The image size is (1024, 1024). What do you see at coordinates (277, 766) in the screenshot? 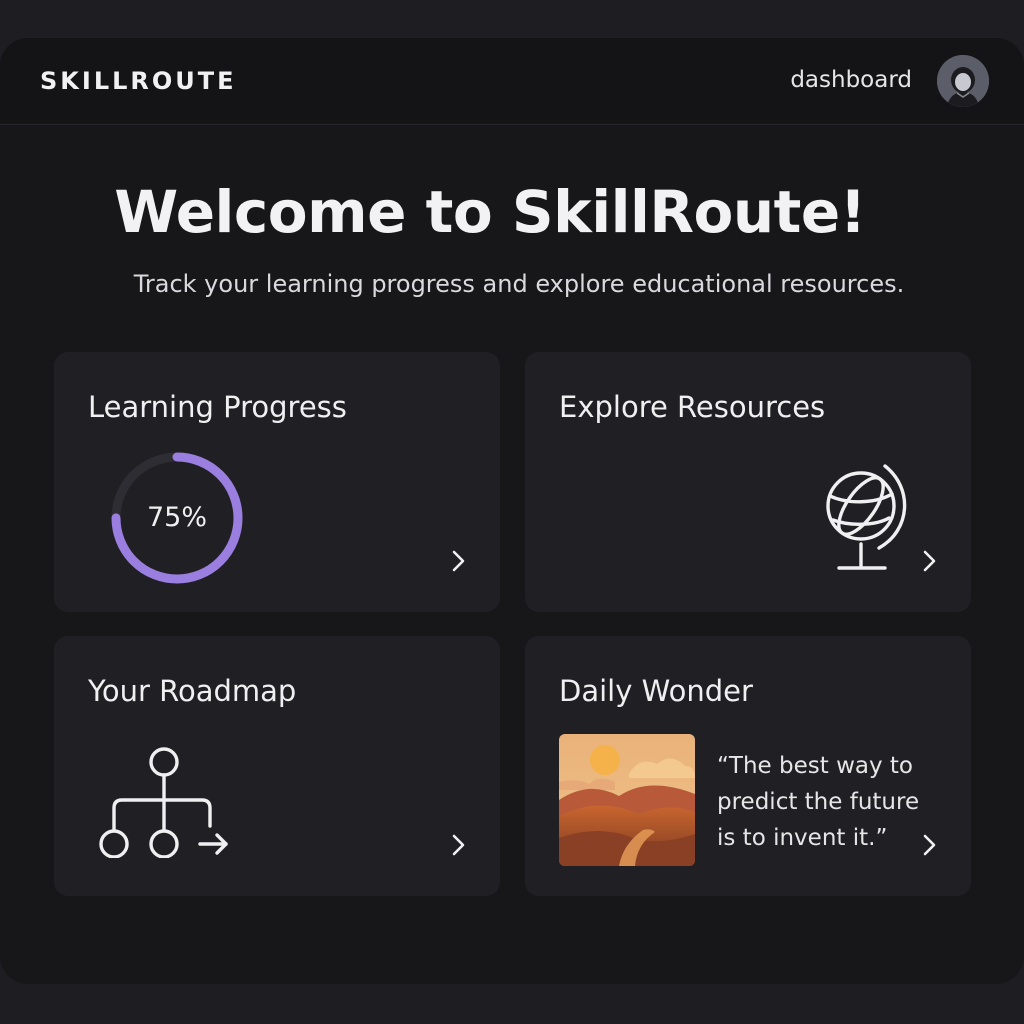
I see `roadmap-card: Your Roadmap` at bounding box center [277, 766].